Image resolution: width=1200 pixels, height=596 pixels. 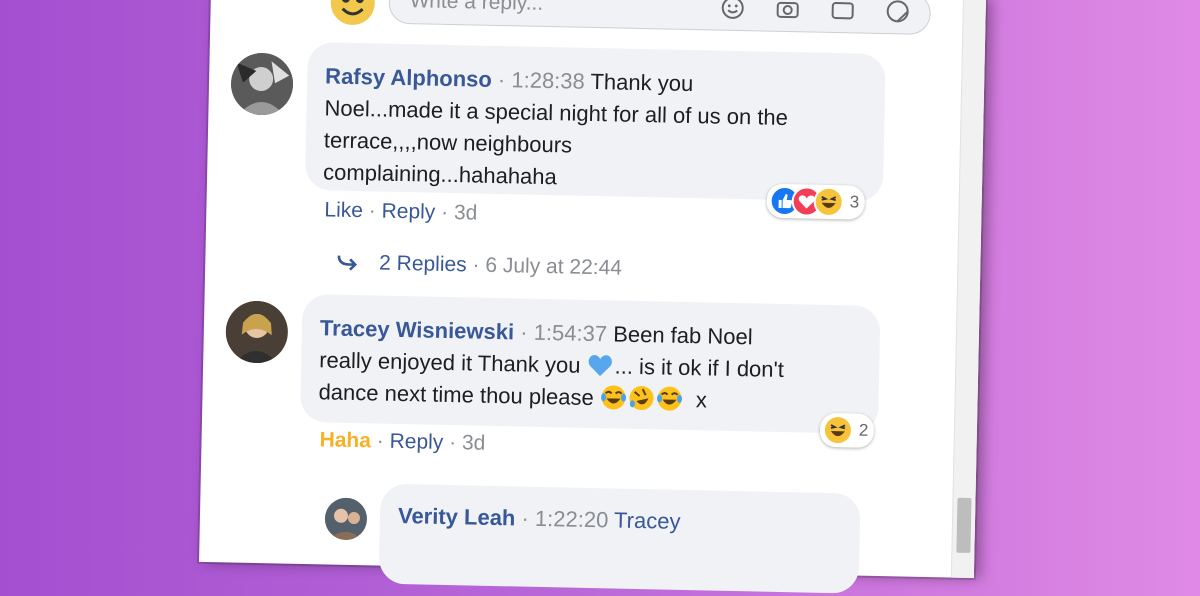 What do you see at coordinates (572, 519) in the screenshot?
I see `comment-timestamp: 1:22:20` at bounding box center [572, 519].